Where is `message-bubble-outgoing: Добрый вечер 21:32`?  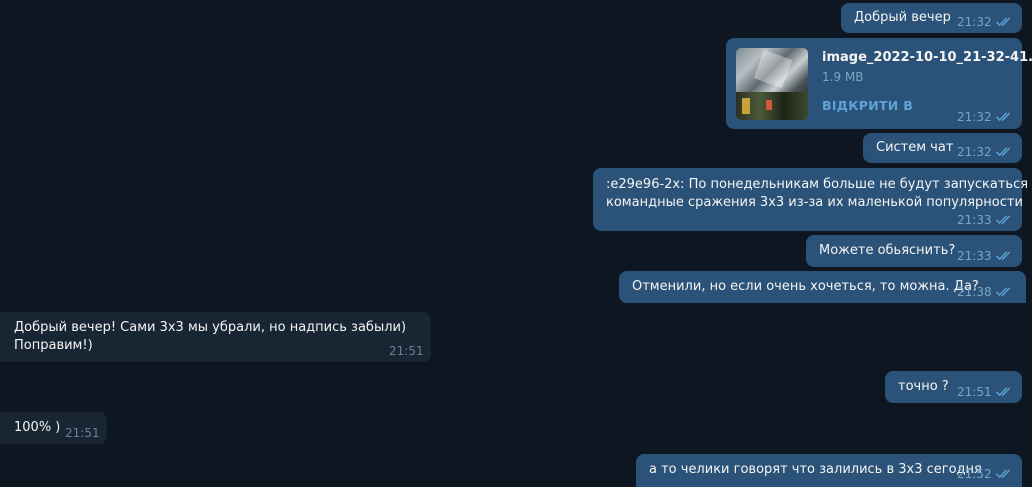 message-bubble-outgoing: Добрый вечер 21:32 is located at coordinates (931, 18).